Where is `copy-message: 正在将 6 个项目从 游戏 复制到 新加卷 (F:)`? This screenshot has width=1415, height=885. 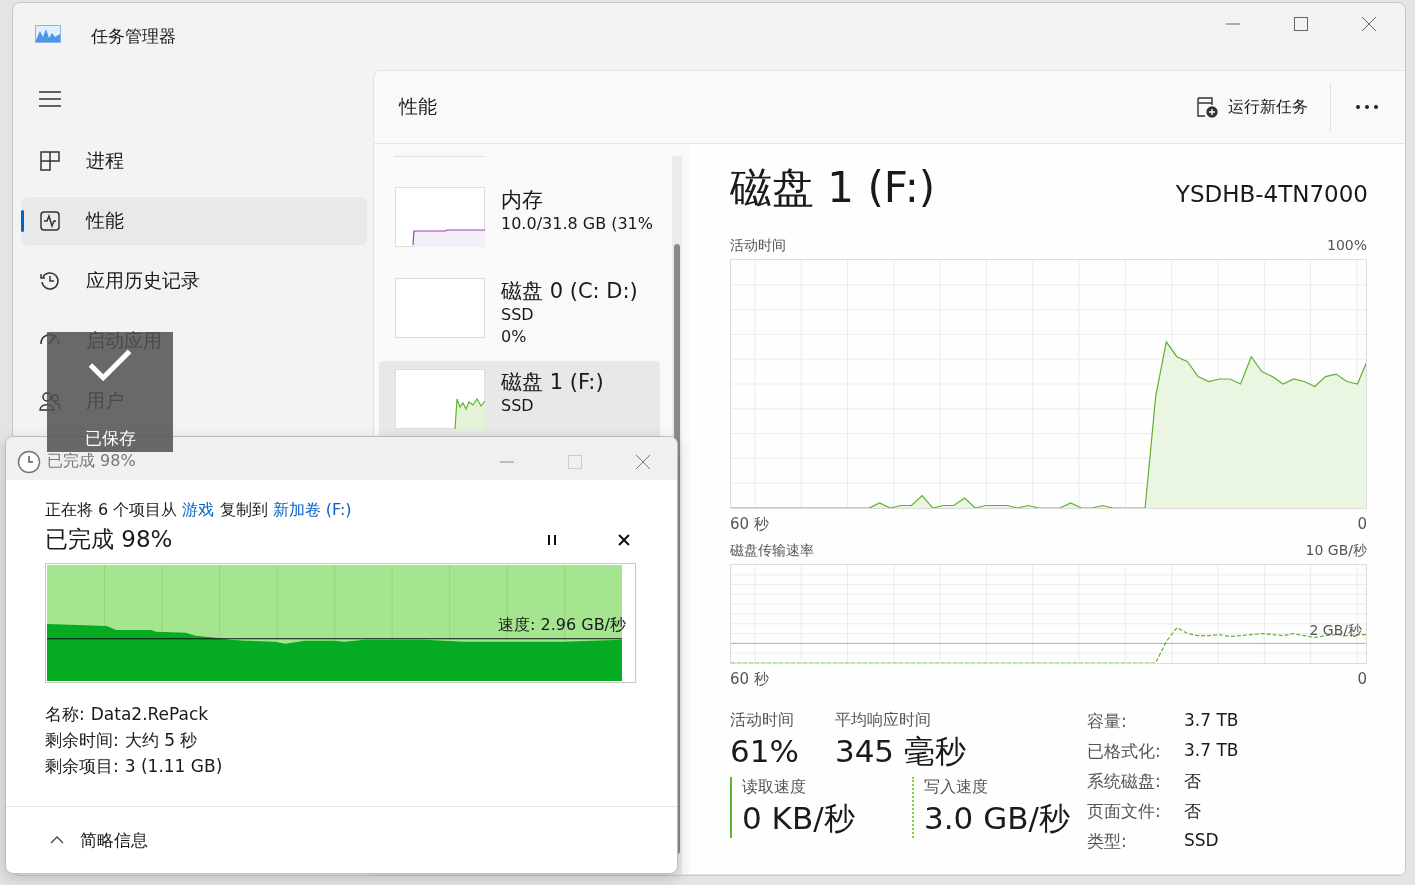
copy-message: 正在将 6 个项目从 游戏 复制到 新加卷 (F:) is located at coordinates (199, 510).